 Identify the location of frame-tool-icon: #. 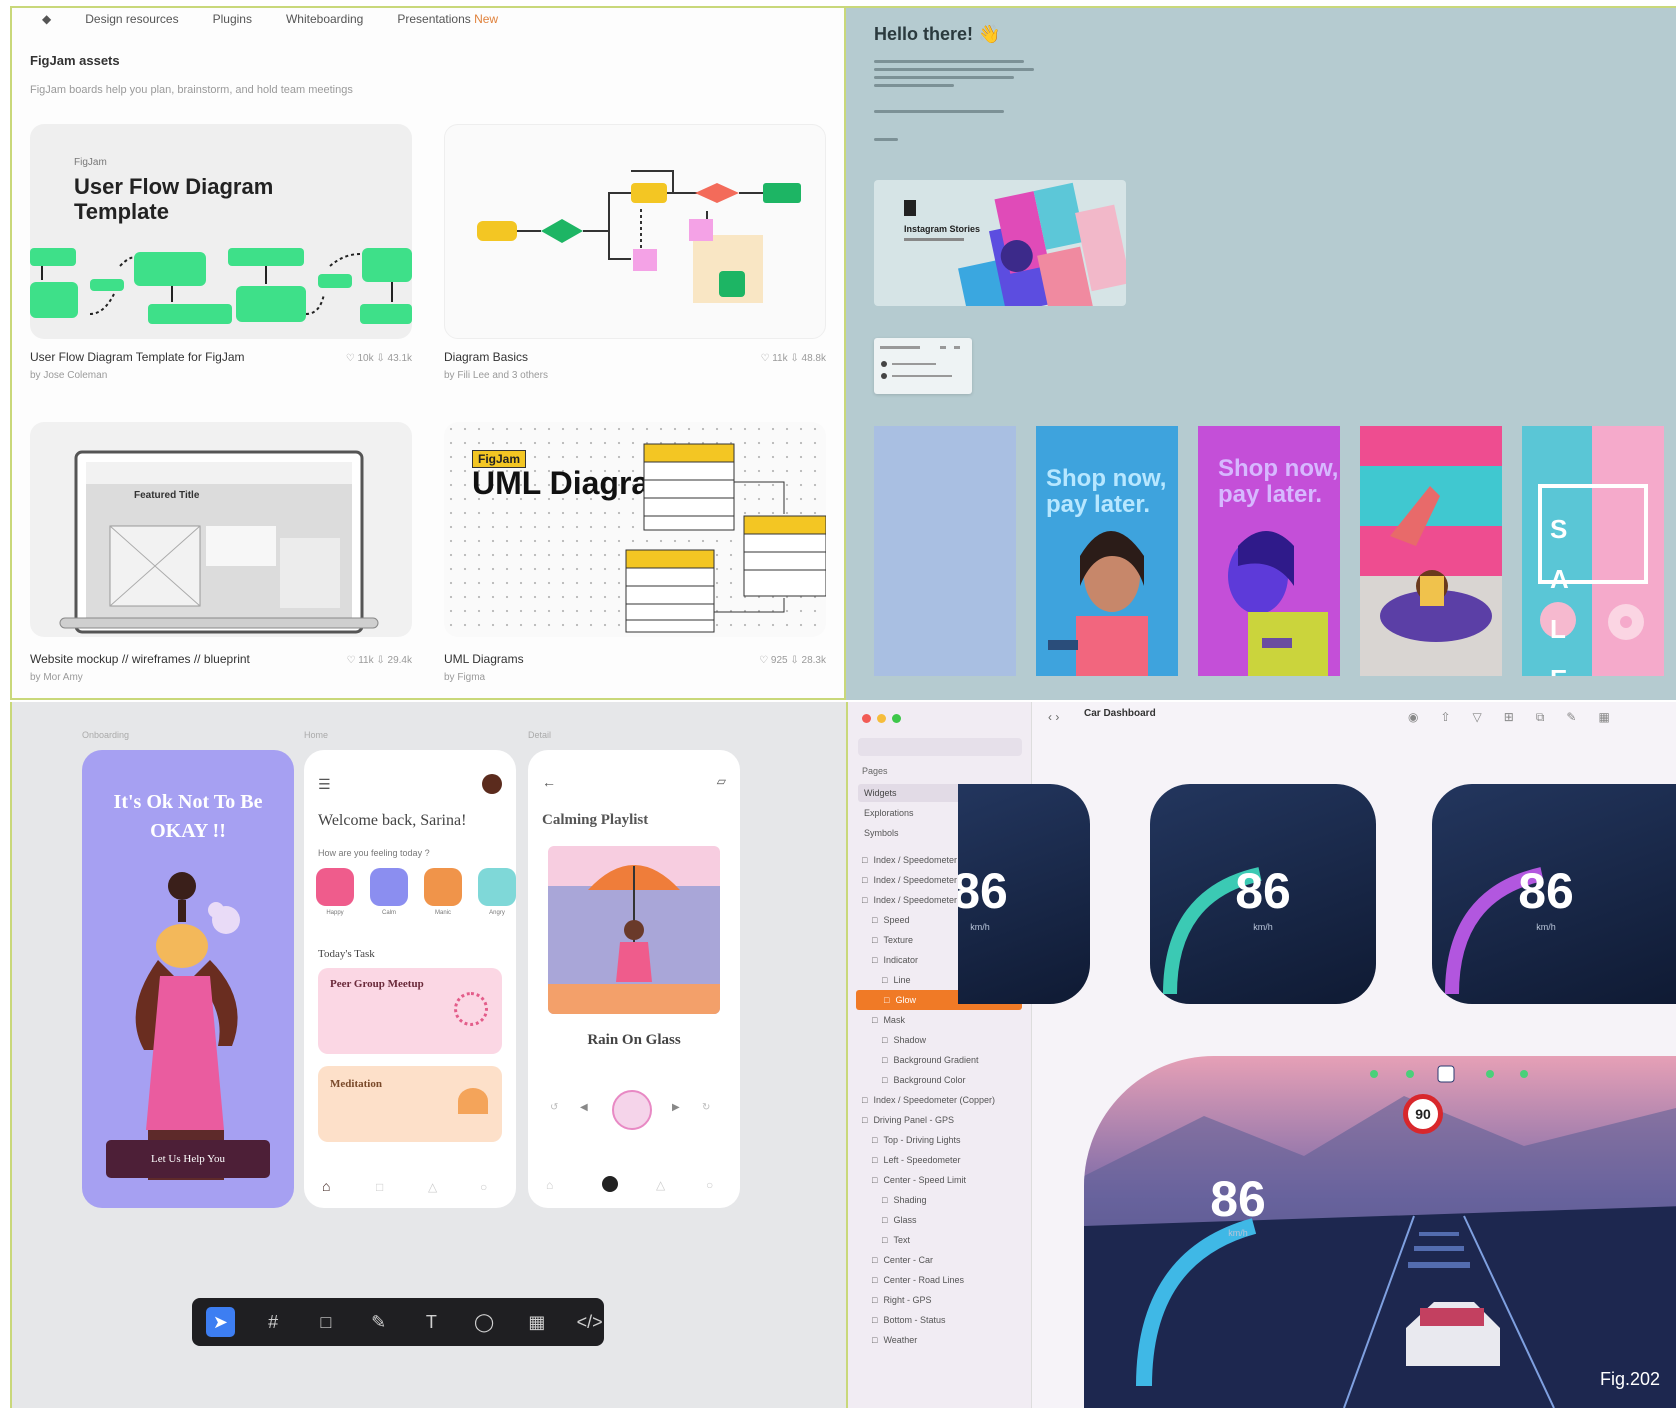
(273, 1322).